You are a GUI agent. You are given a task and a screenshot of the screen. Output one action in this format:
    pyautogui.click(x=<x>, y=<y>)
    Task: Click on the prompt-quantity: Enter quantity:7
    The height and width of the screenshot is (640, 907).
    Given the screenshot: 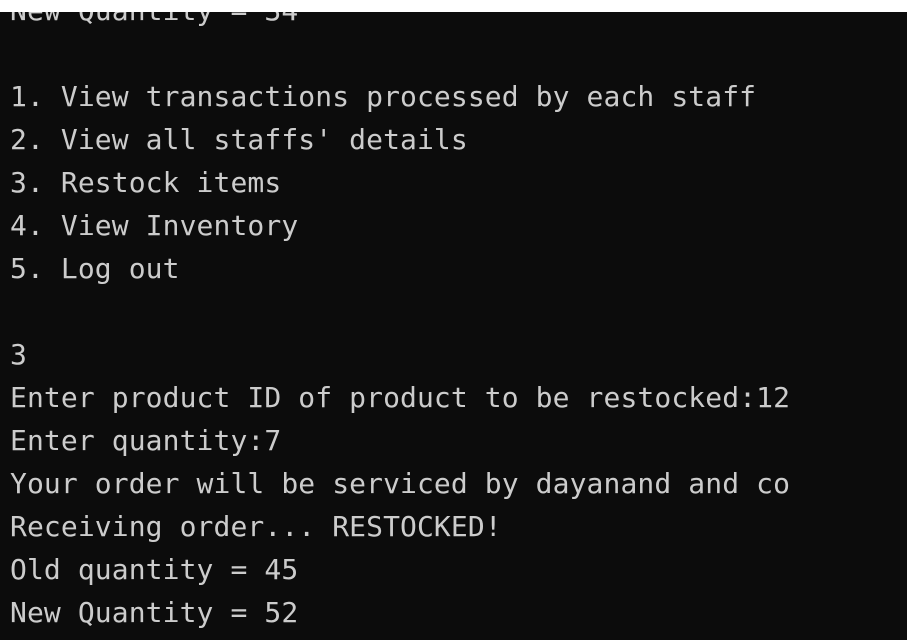 What is the action you would take?
    pyautogui.click(x=146, y=440)
    